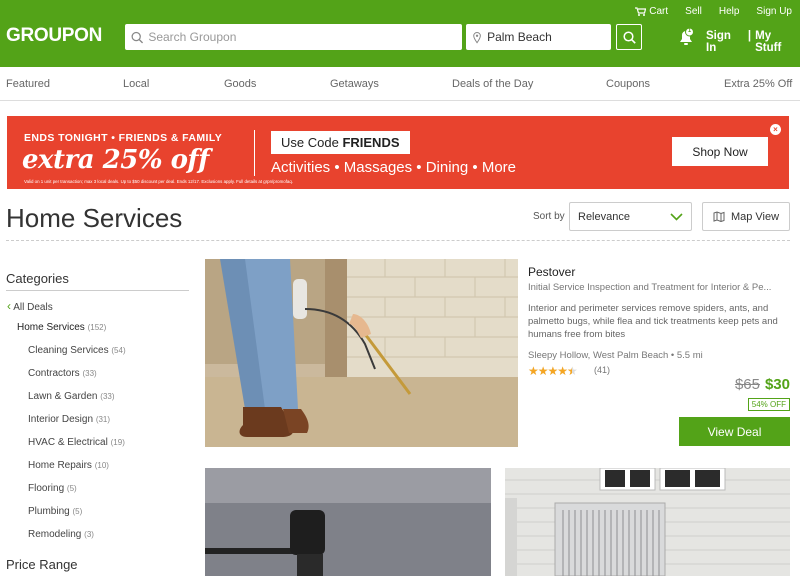  What do you see at coordinates (686, 355) in the screenshot?
I see `deal-distance: • 5.5 mi` at bounding box center [686, 355].